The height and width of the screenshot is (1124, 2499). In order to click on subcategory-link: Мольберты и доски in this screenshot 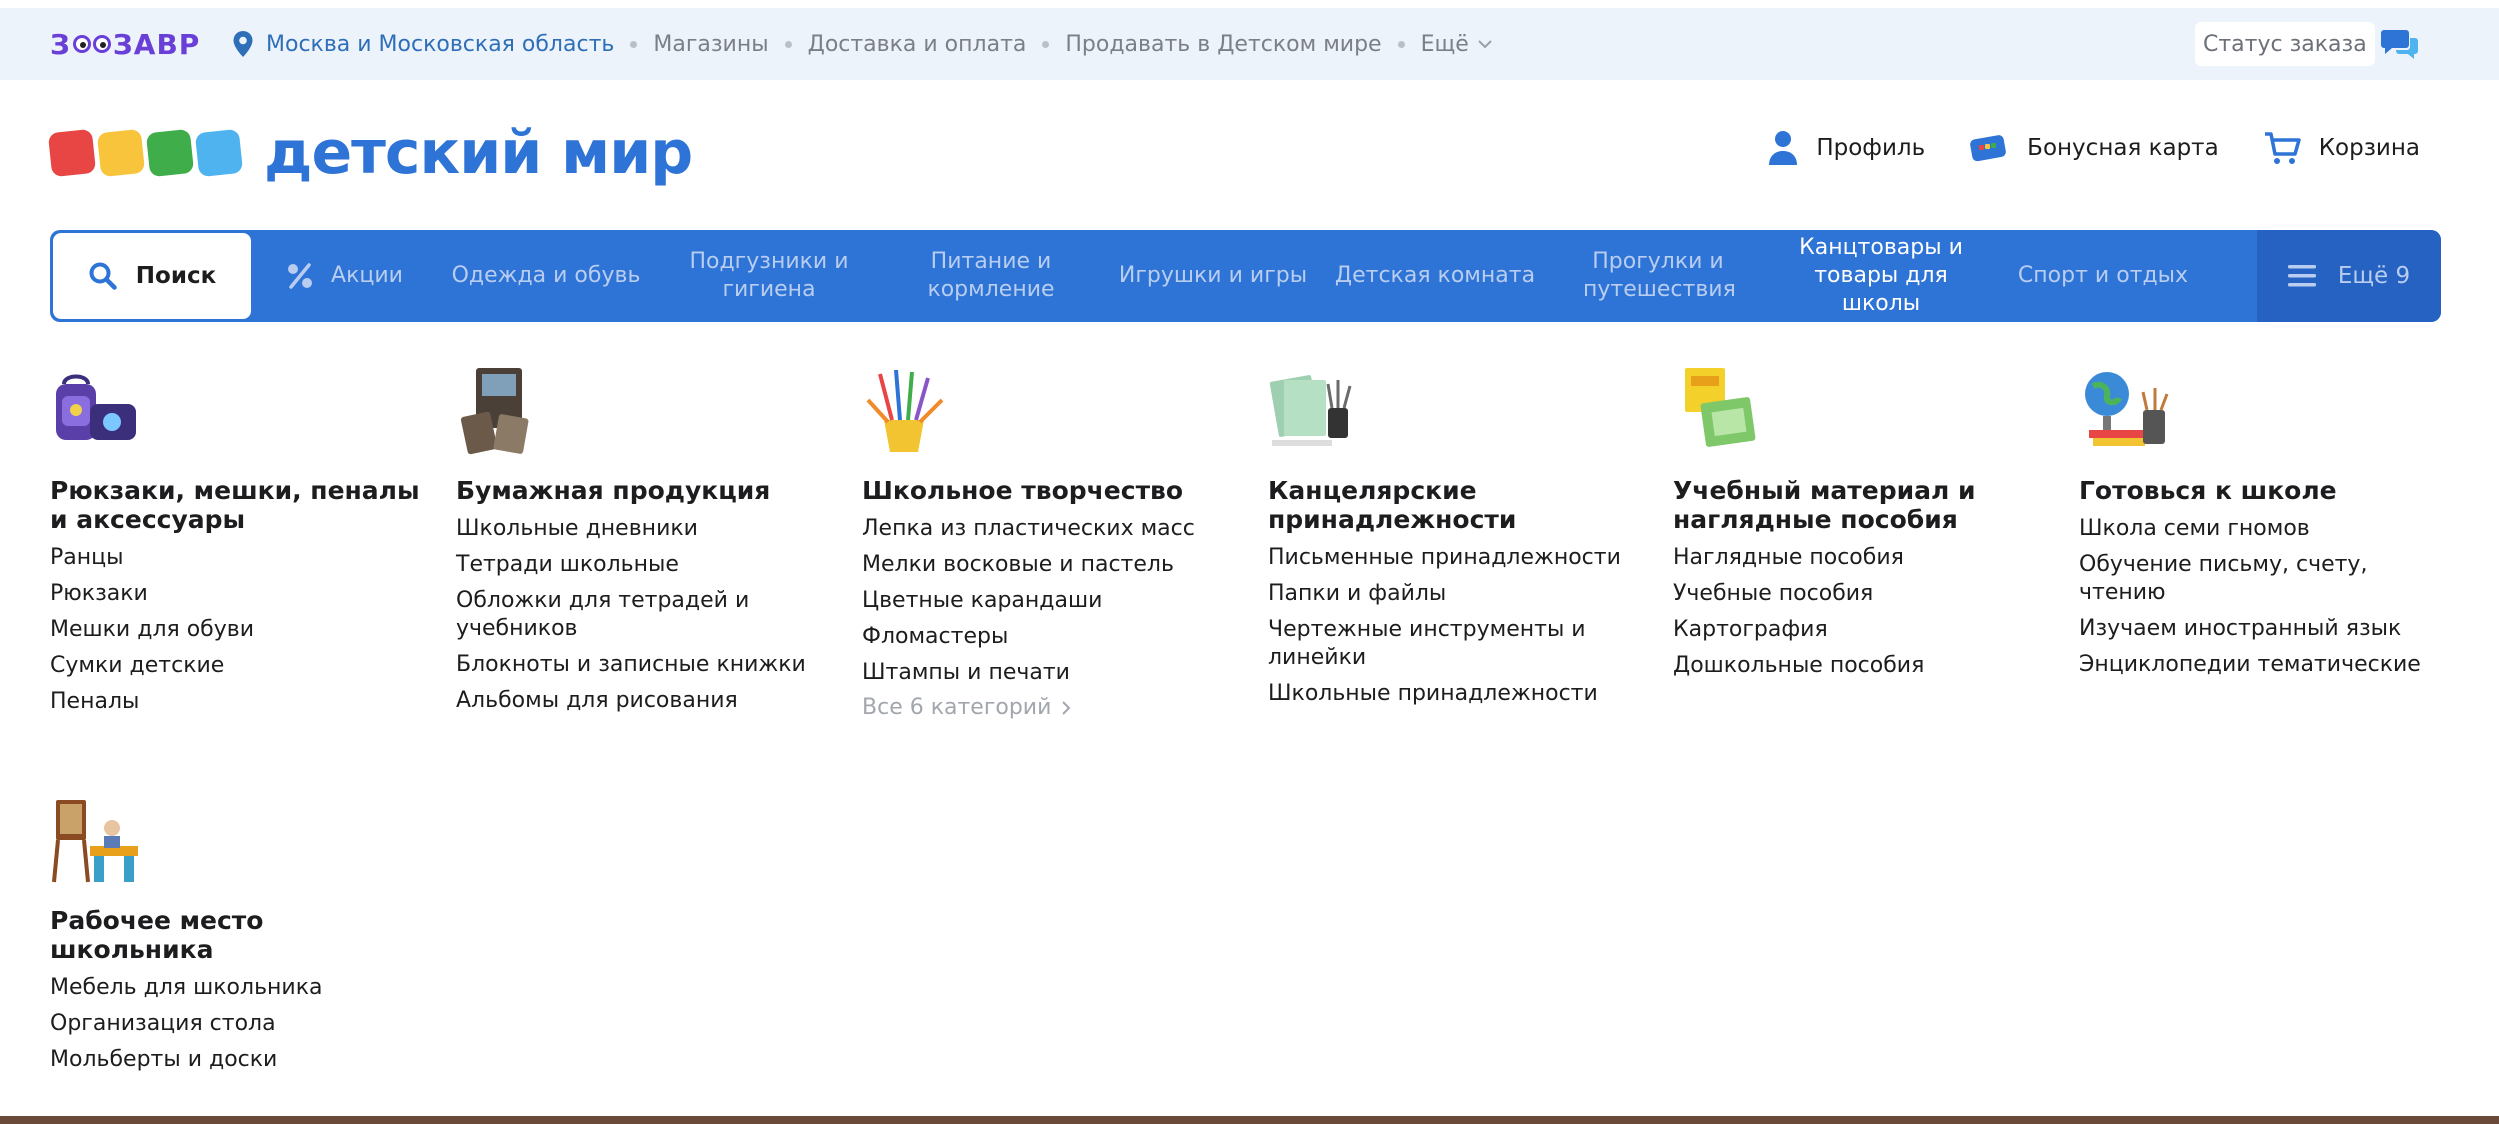, I will do `click(235, 1060)`.